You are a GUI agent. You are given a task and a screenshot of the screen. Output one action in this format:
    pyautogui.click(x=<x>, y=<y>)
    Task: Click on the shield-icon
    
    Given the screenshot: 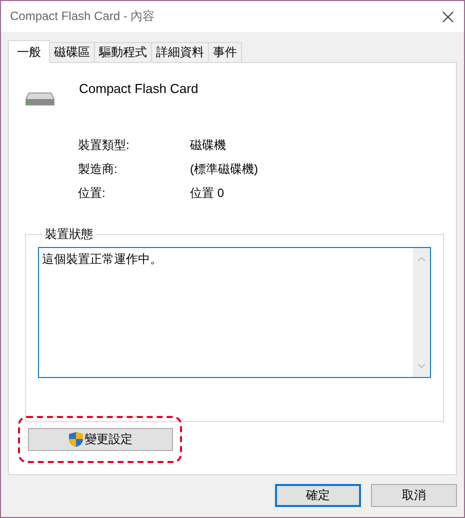 What is the action you would take?
    pyautogui.click(x=76, y=439)
    